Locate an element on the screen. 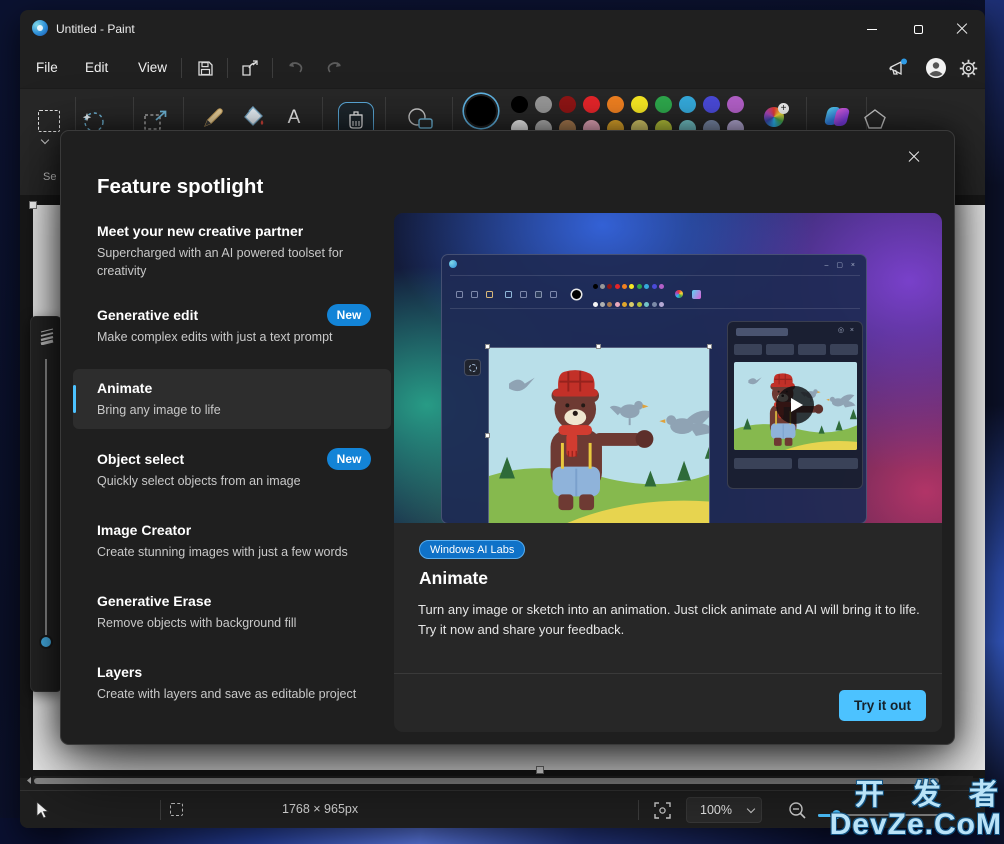 This screenshot has height=844, width=1004. share-button is located at coordinates (250, 68).